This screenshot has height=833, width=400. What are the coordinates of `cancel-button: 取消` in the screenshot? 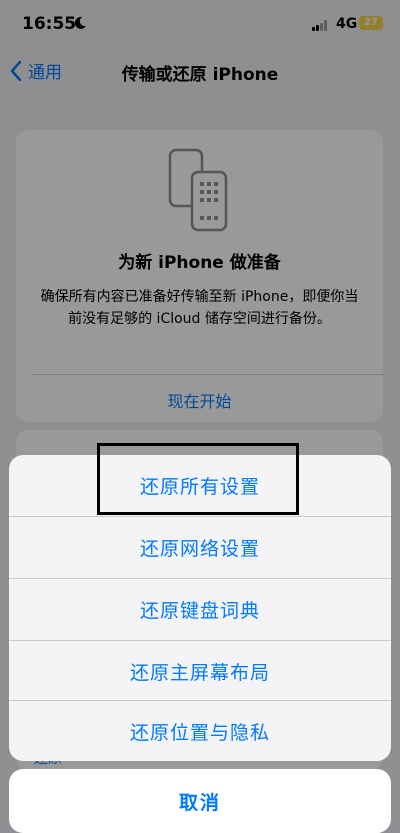 It's located at (200, 801).